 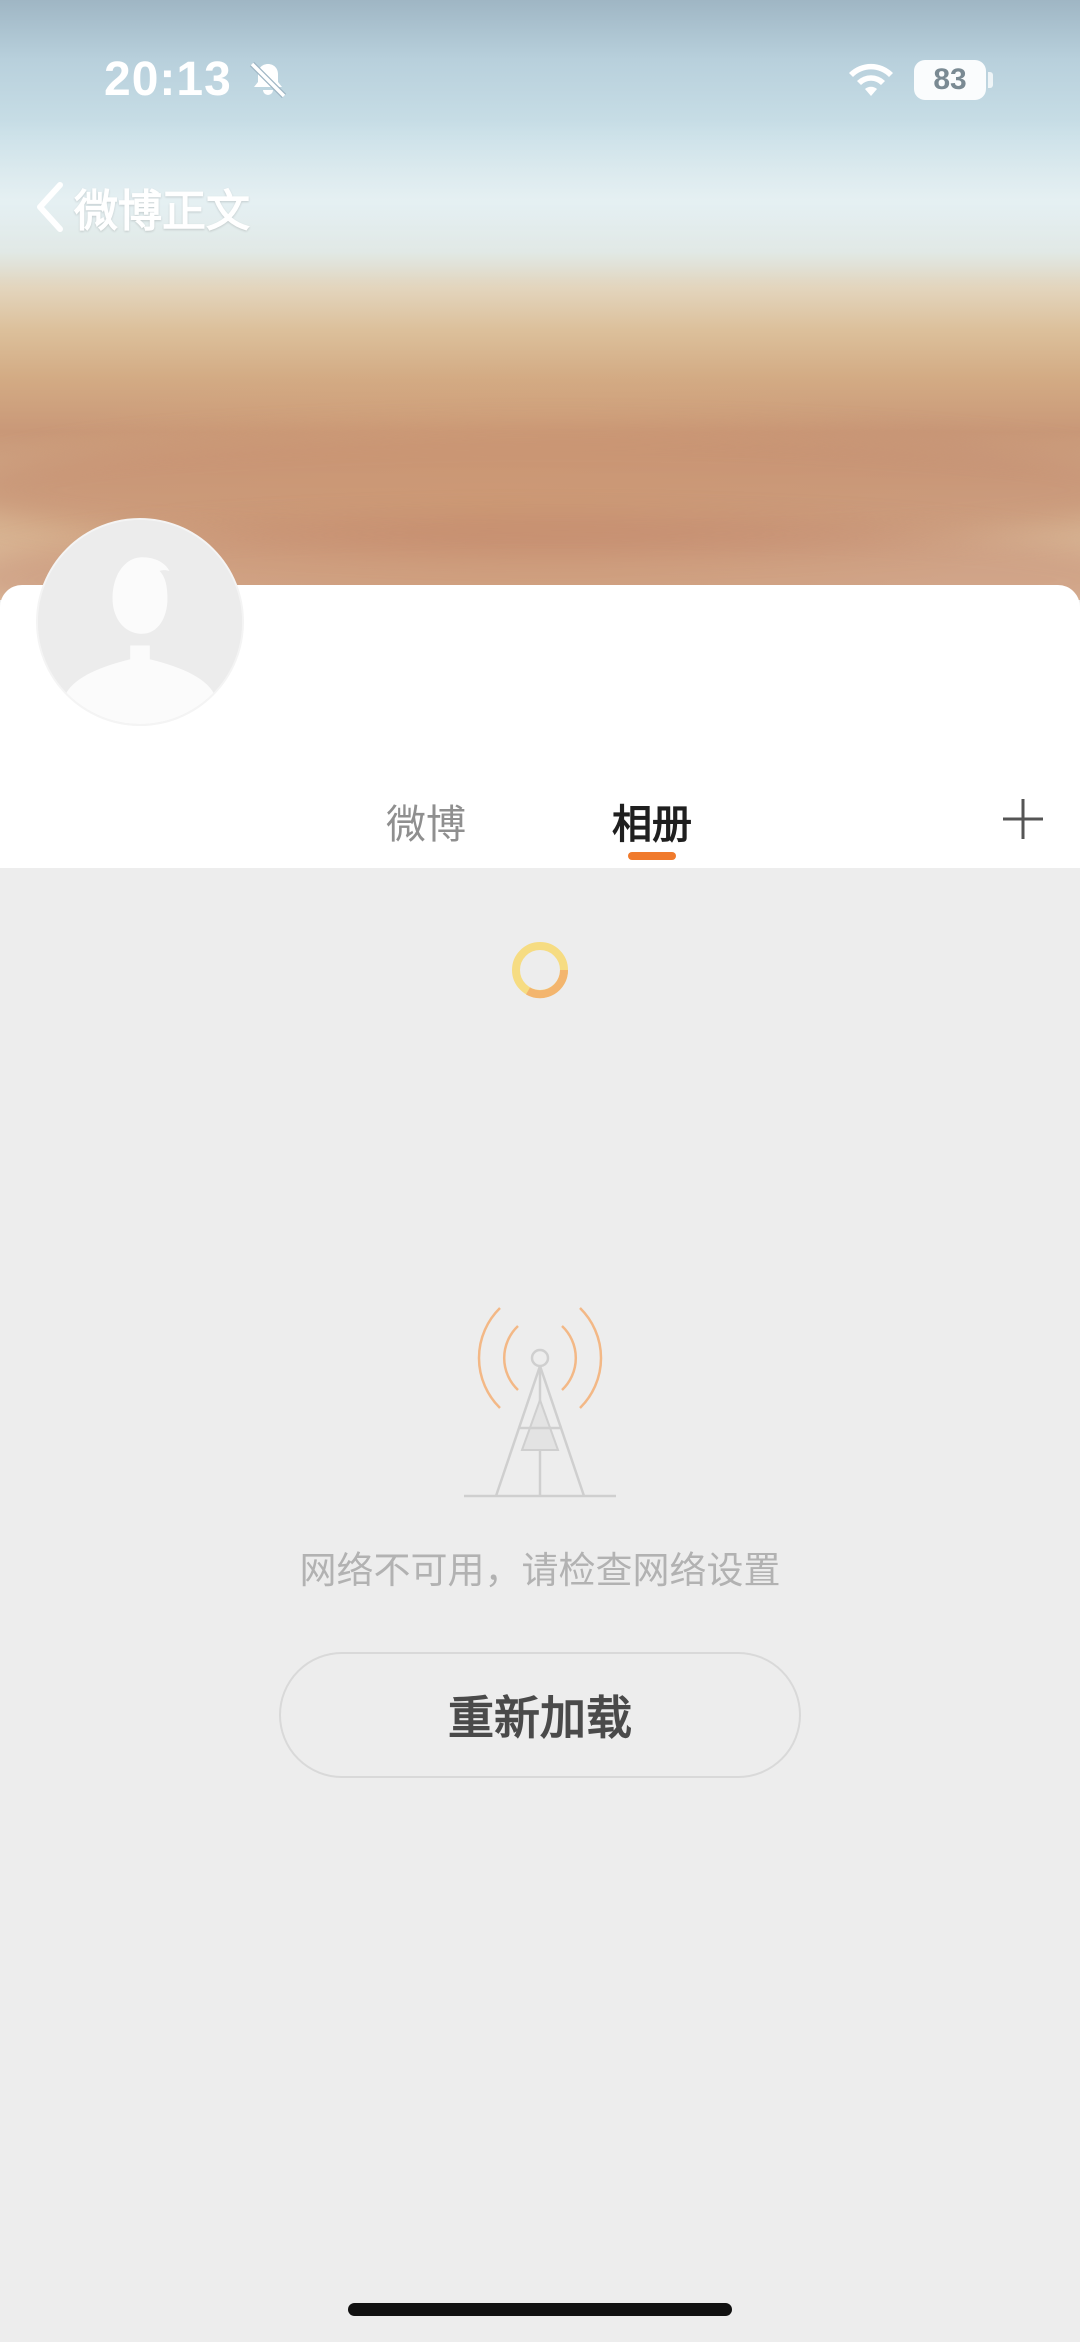 I want to click on network-error-message: 网络不可用，请检查网络设置, so click(x=540, y=1570).